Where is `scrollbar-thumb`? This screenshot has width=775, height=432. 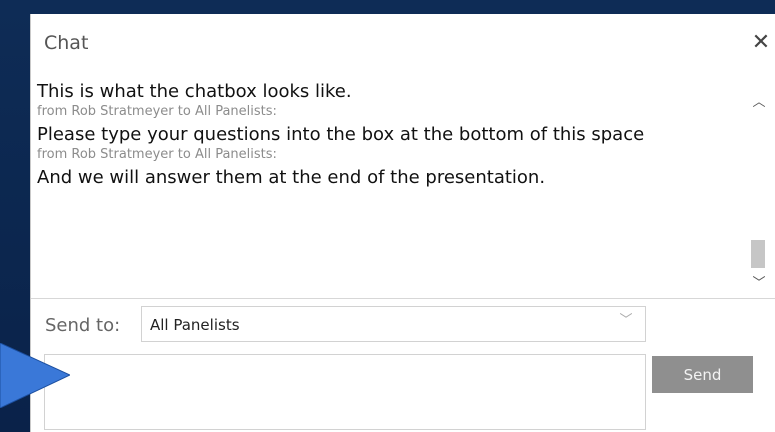
scrollbar-thumb is located at coordinates (758, 254).